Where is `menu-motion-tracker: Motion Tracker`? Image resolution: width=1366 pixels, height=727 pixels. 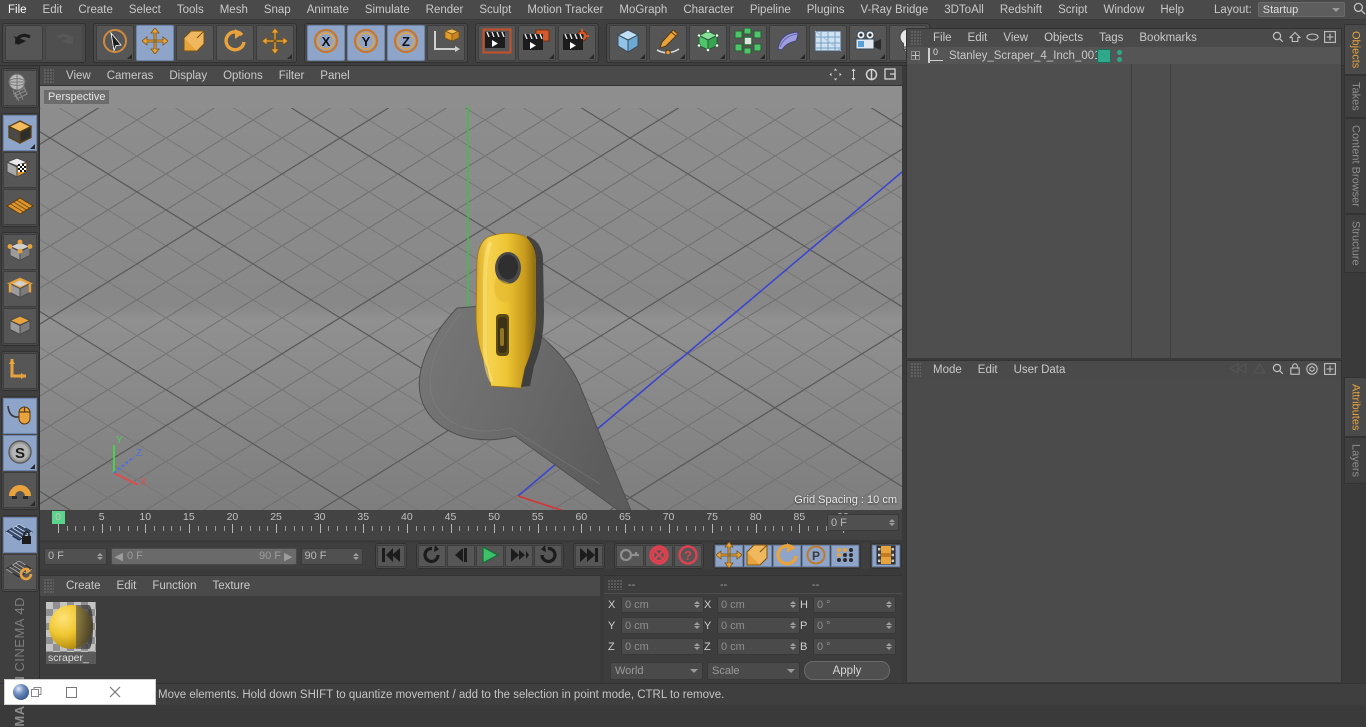 menu-motion-tracker: Motion Tracker is located at coordinates (565, 10).